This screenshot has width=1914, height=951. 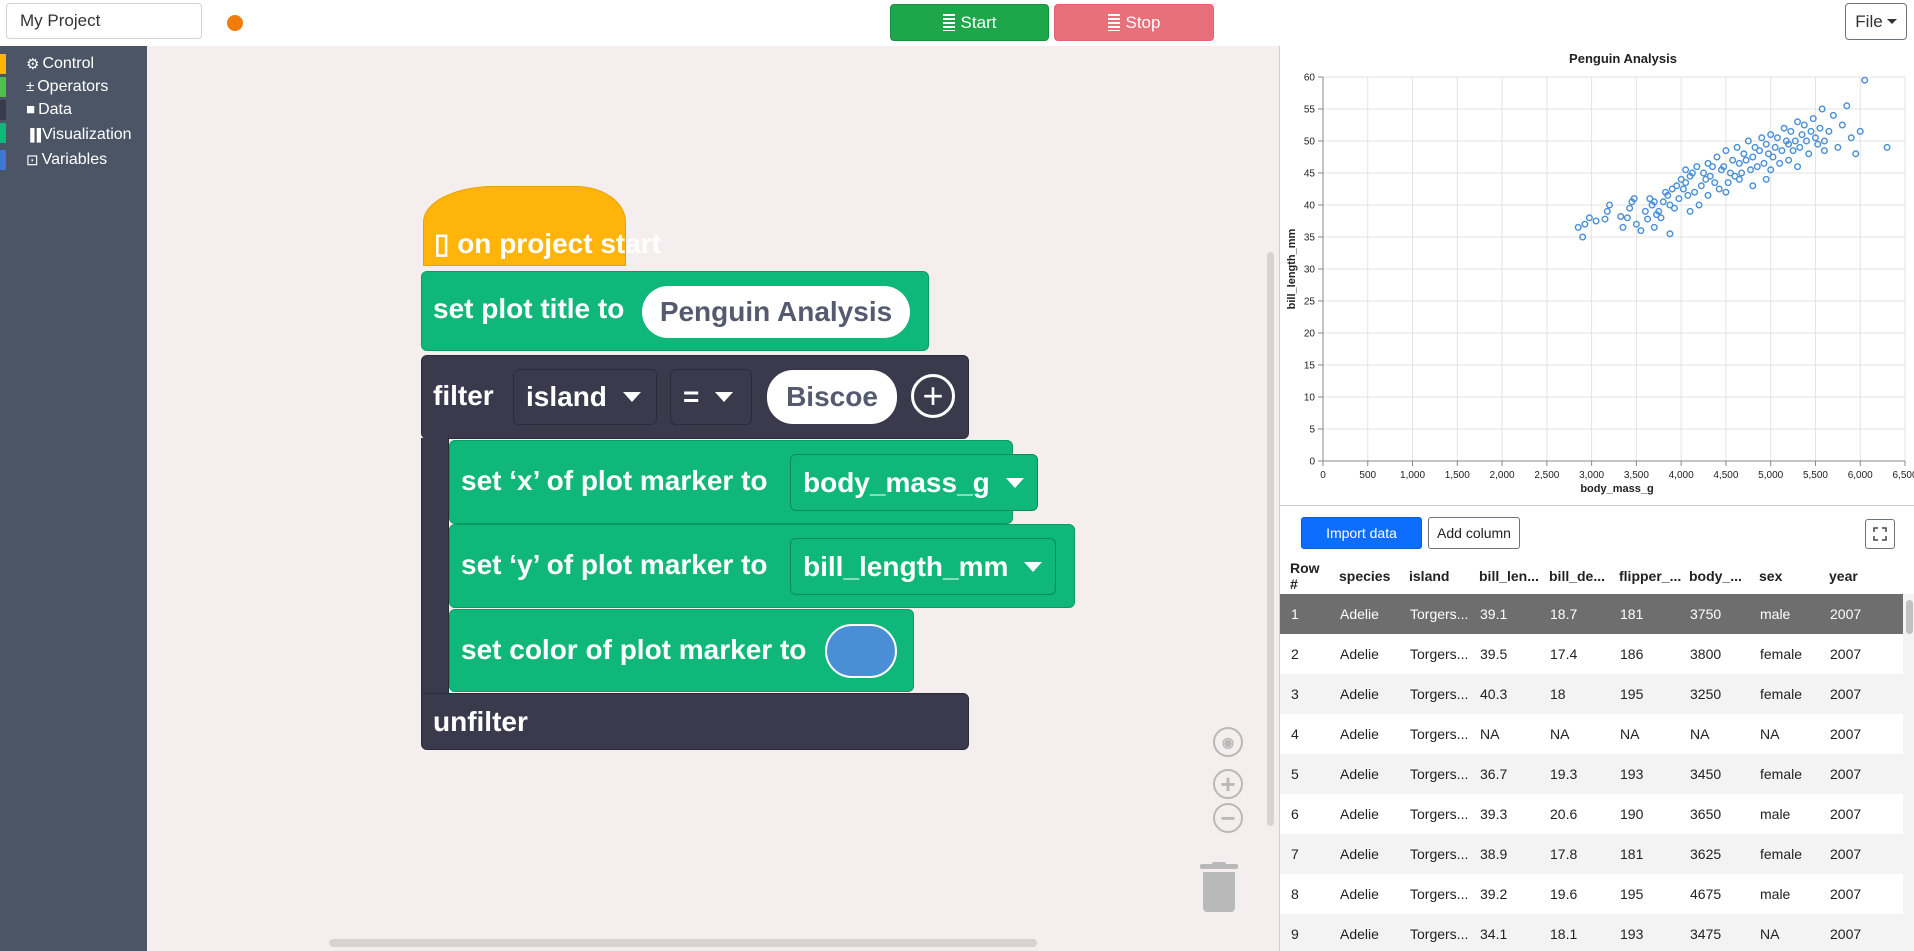 What do you see at coordinates (1574, 854) in the screenshot?
I see `table-cell: 17.8` at bounding box center [1574, 854].